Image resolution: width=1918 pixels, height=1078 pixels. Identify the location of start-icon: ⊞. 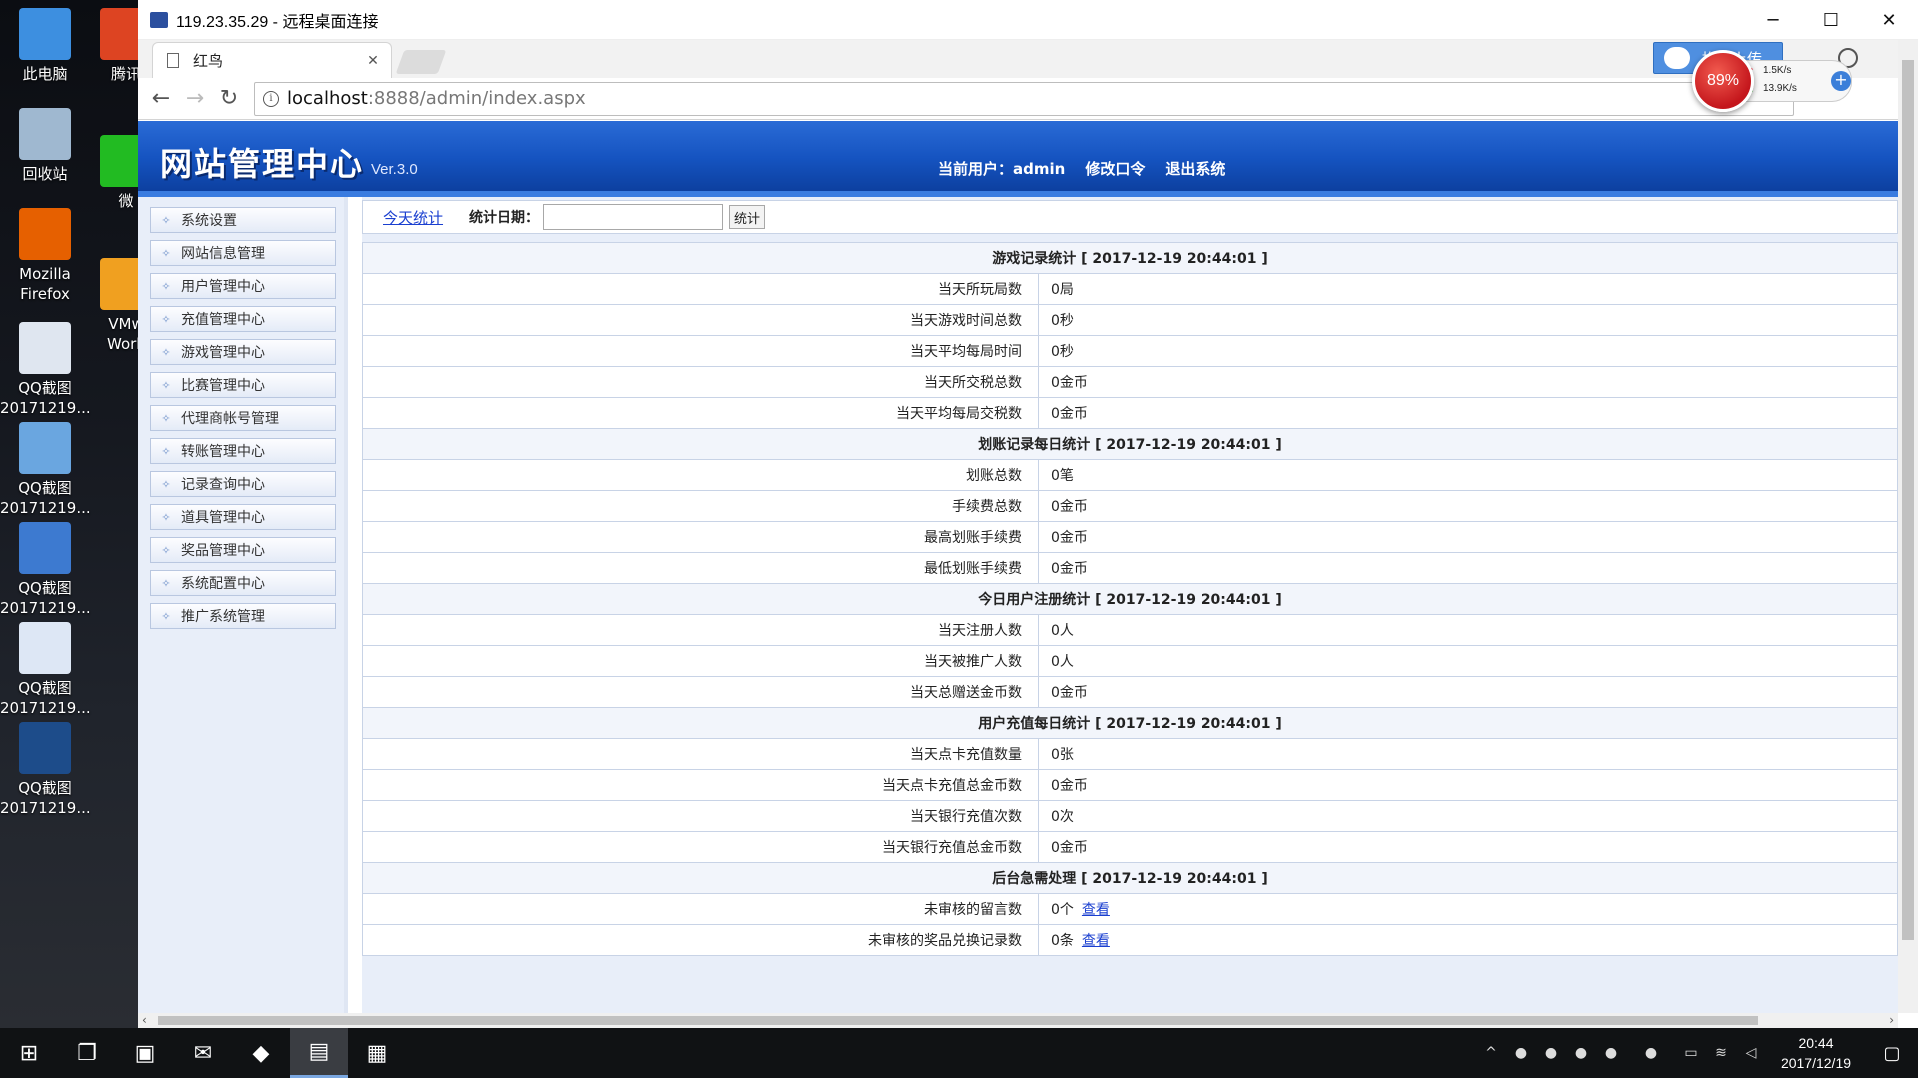
(29, 1053).